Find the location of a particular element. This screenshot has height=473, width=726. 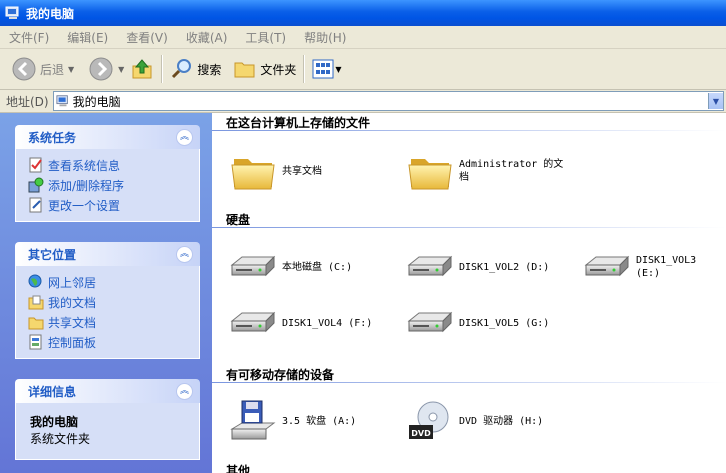

item-label: 本地磁盘 (C:) is located at coordinates (317, 267).